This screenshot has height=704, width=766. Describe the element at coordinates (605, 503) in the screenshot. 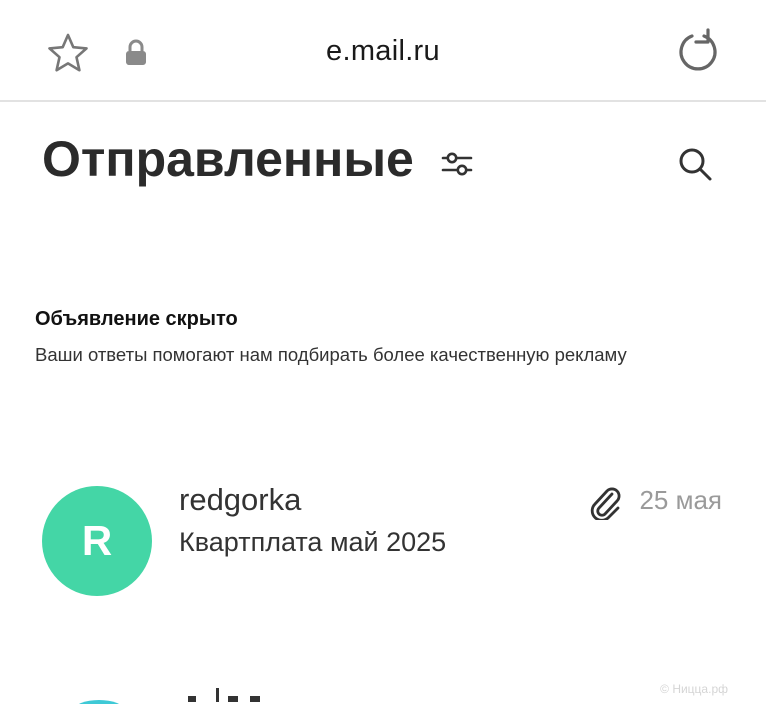

I see `paperclip-icon` at that location.